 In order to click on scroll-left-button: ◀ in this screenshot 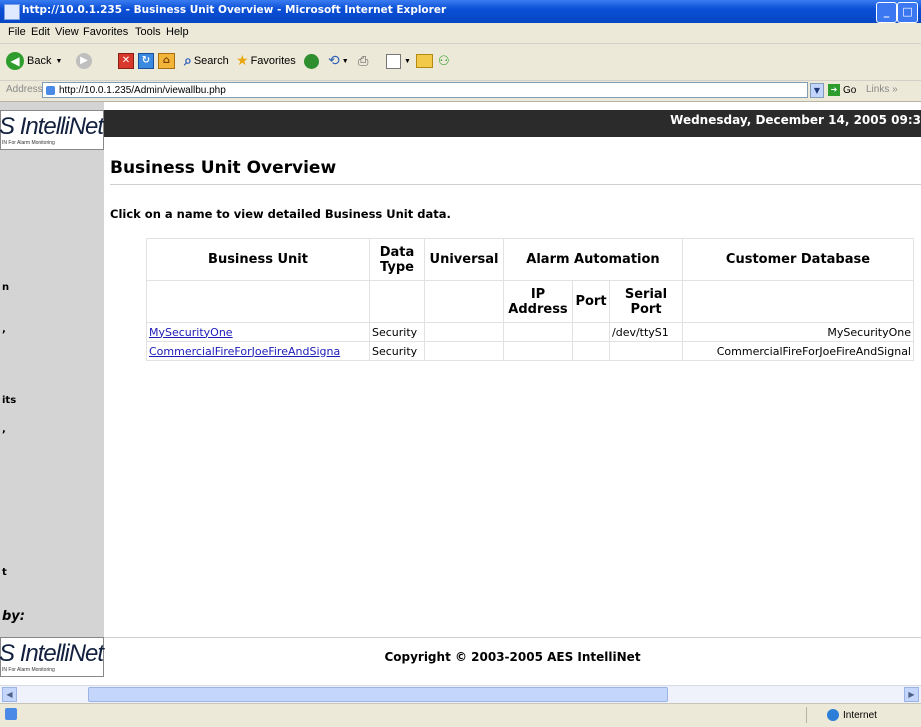, I will do `click(9, 694)`.